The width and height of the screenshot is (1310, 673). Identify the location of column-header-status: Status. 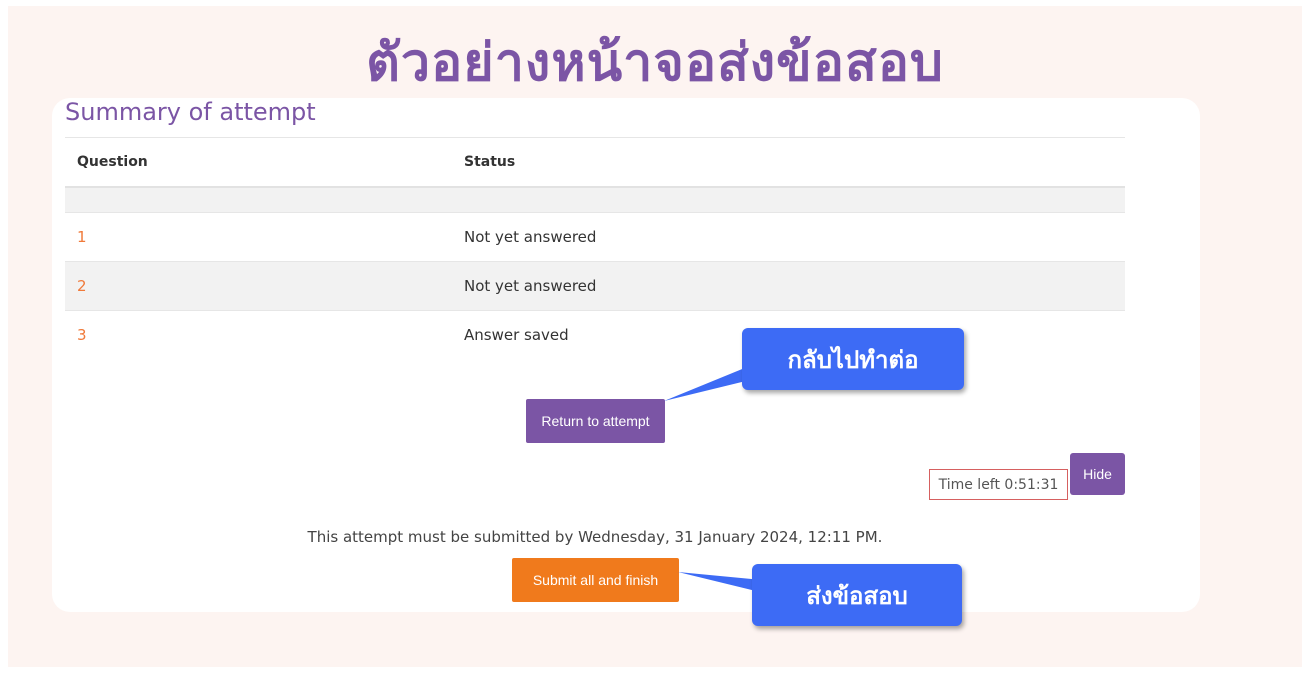
(788, 162).